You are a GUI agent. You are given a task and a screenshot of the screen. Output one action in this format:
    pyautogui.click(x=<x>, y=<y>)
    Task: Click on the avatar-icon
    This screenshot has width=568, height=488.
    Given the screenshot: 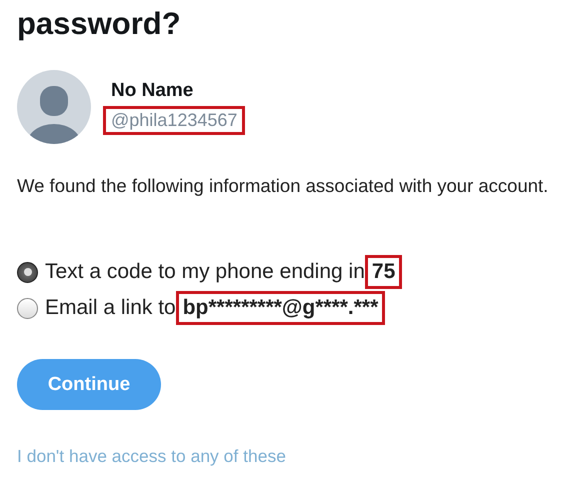 What is the action you would take?
    pyautogui.click(x=54, y=107)
    